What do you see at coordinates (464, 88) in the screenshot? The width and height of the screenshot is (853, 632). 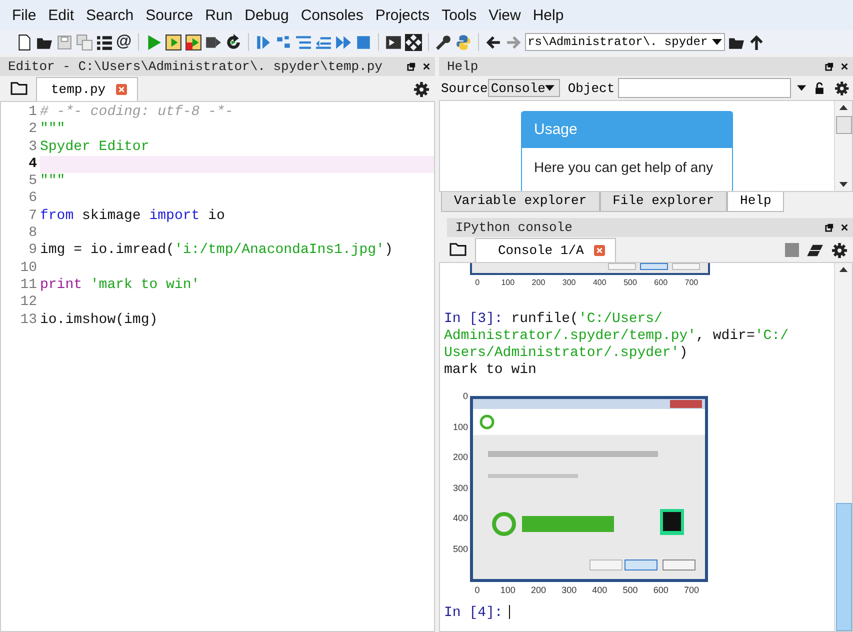 I see `source-label: Source` at bounding box center [464, 88].